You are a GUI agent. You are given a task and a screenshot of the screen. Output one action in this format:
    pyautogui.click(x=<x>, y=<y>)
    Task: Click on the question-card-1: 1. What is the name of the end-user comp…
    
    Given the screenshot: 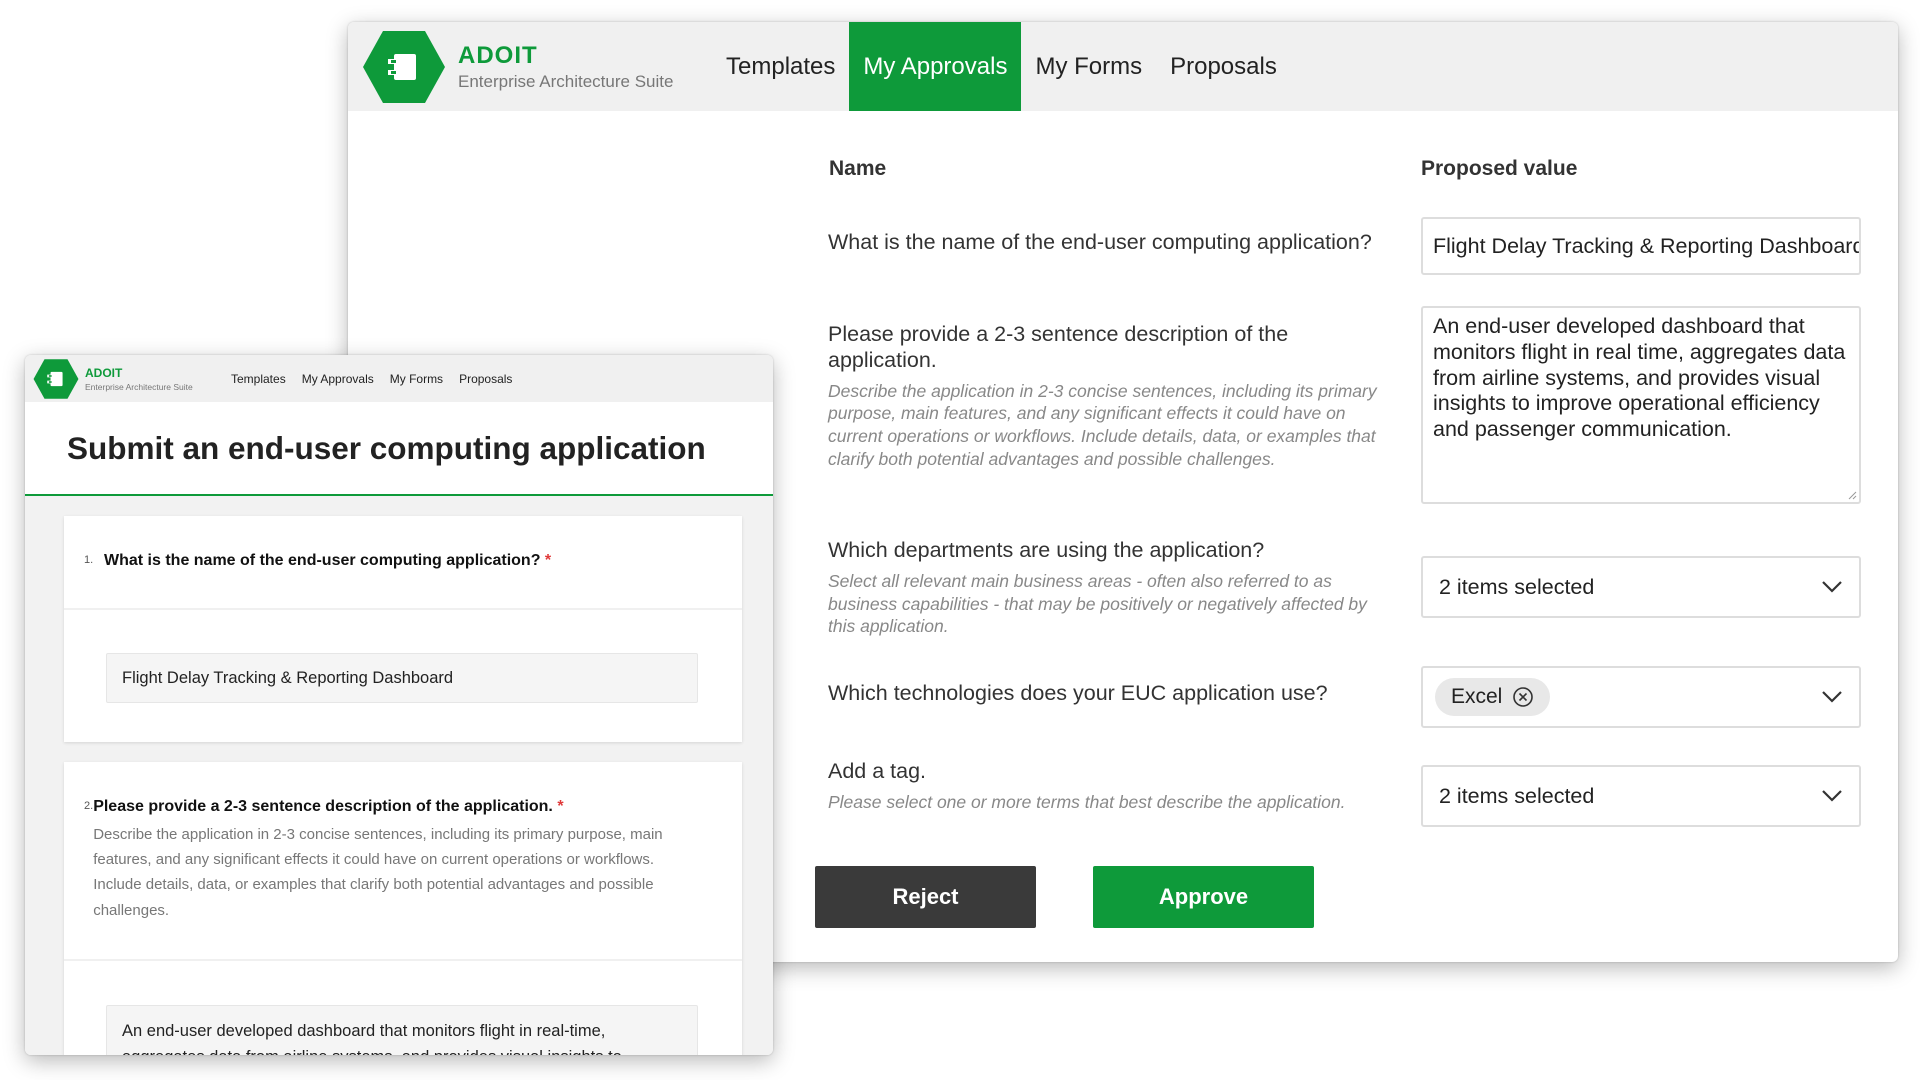 What is the action you would take?
    pyautogui.click(x=403, y=629)
    